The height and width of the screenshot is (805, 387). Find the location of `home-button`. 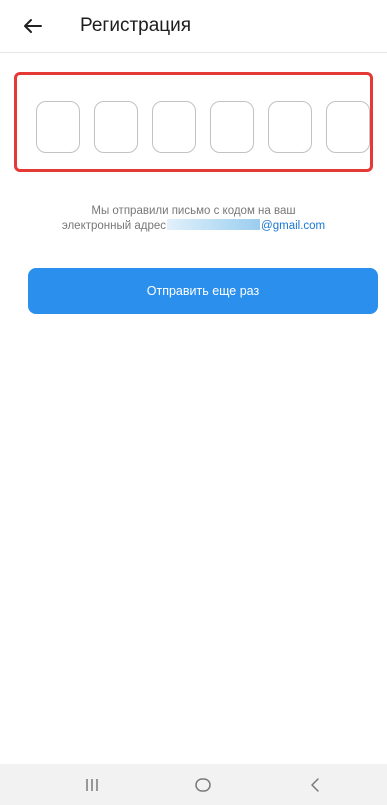

home-button is located at coordinates (203, 784).